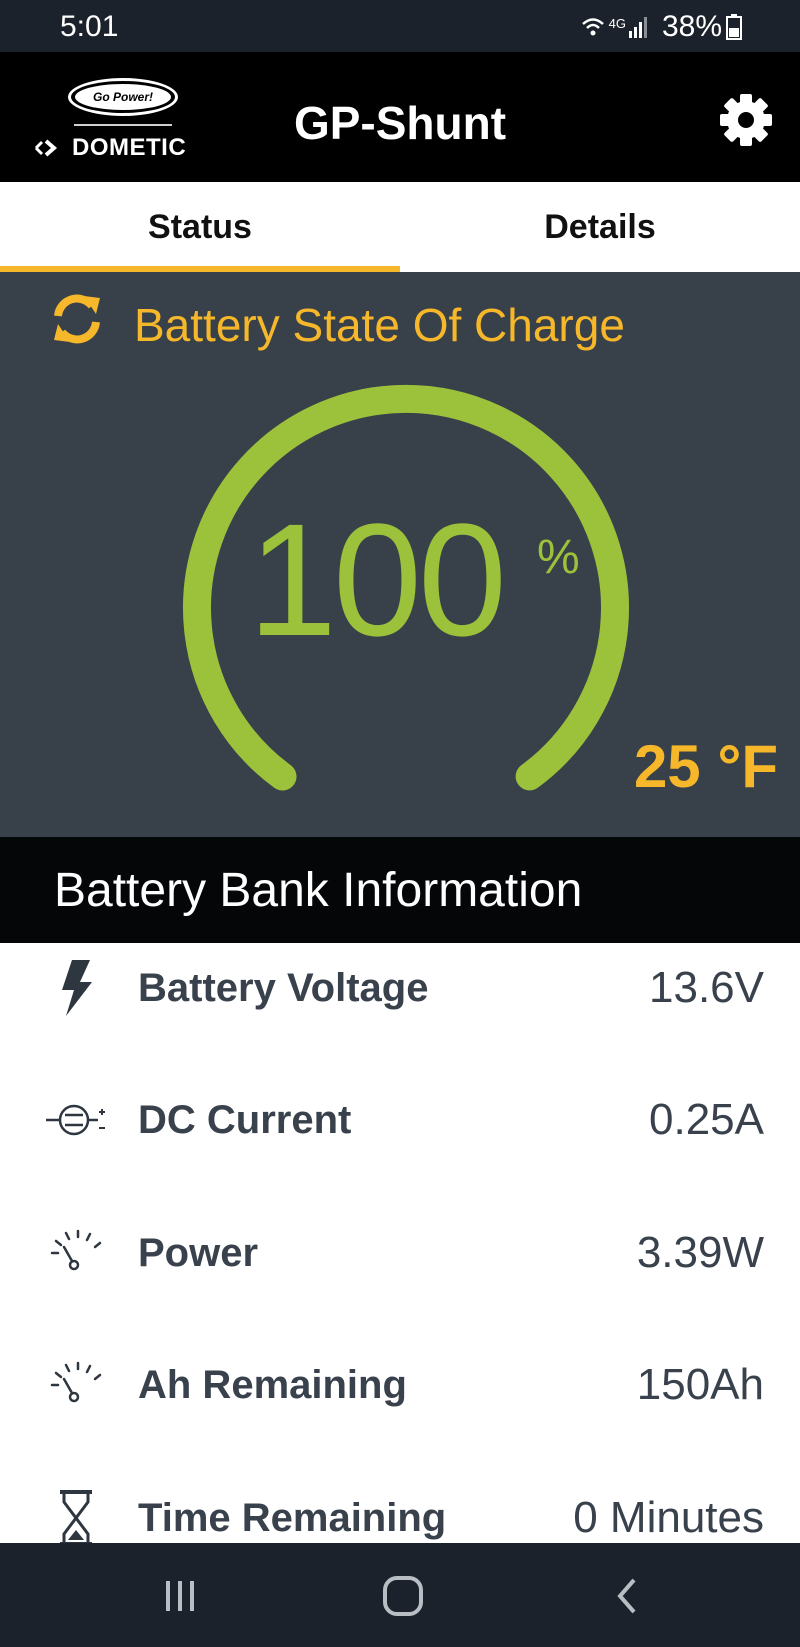 This screenshot has height=1647, width=800. Describe the element at coordinates (245, 1119) in the screenshot. I see `row-label: DC Current` at that location.